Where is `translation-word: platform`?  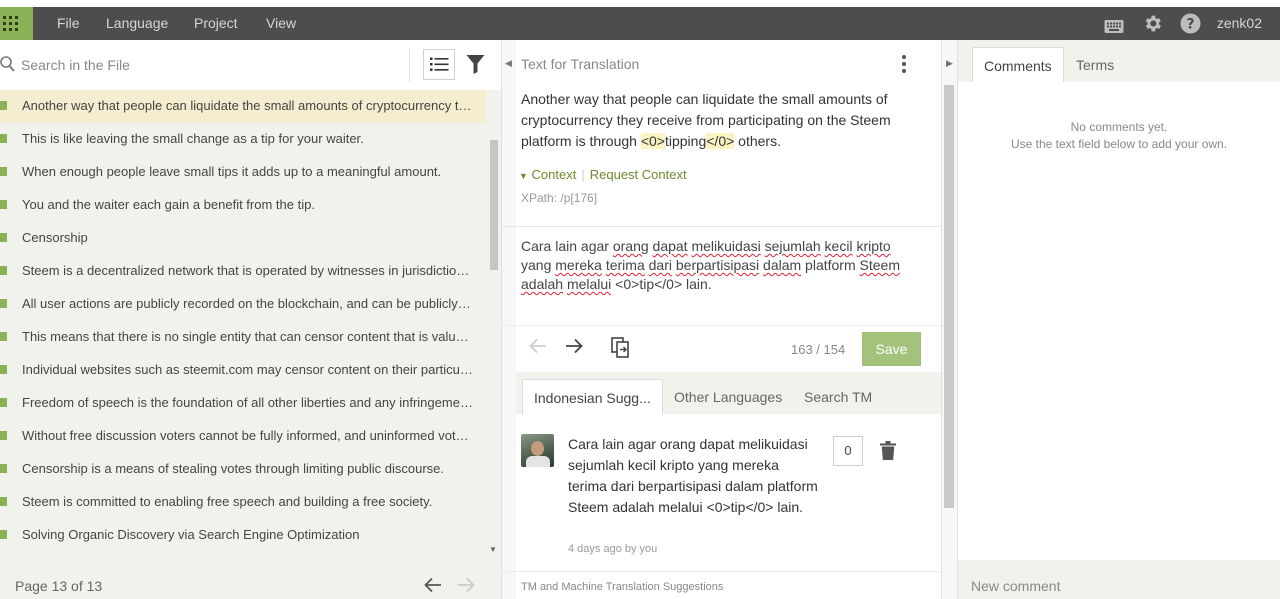
translation-word: platform is located at coordinates (830, 265).